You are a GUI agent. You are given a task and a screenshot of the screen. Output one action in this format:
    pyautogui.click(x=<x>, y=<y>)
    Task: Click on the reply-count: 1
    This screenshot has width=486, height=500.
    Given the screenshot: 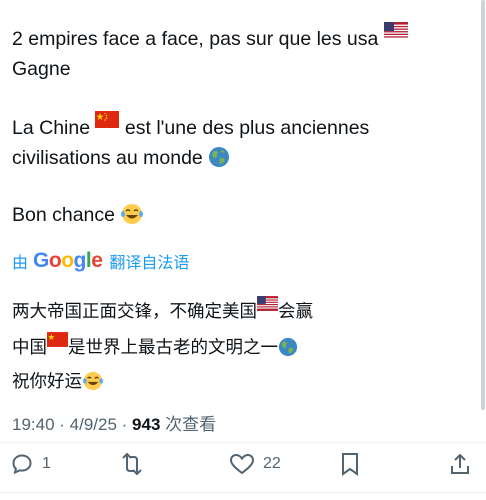 What is the action you would take?
    pyautogui.click(x=46, y=463)
    